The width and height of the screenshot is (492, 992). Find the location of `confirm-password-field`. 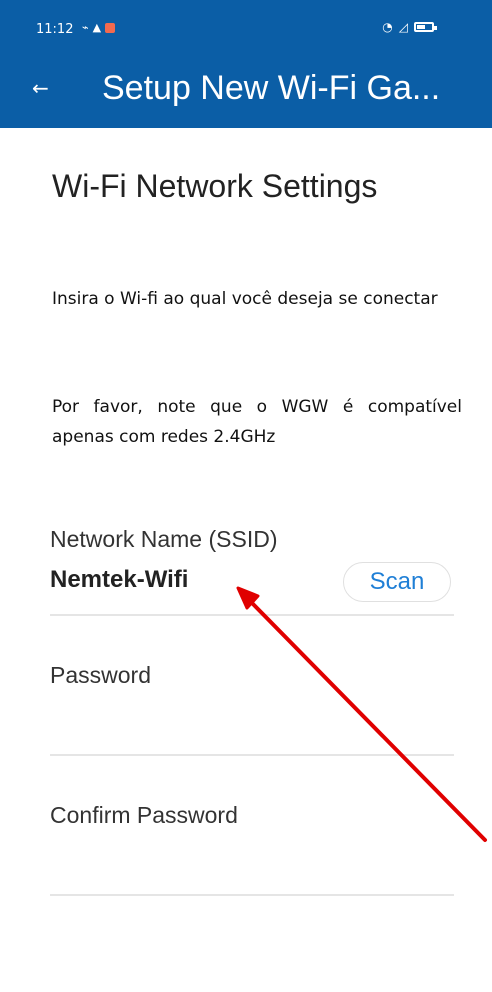

confirm-password-field is located at coordinates (254, 867).